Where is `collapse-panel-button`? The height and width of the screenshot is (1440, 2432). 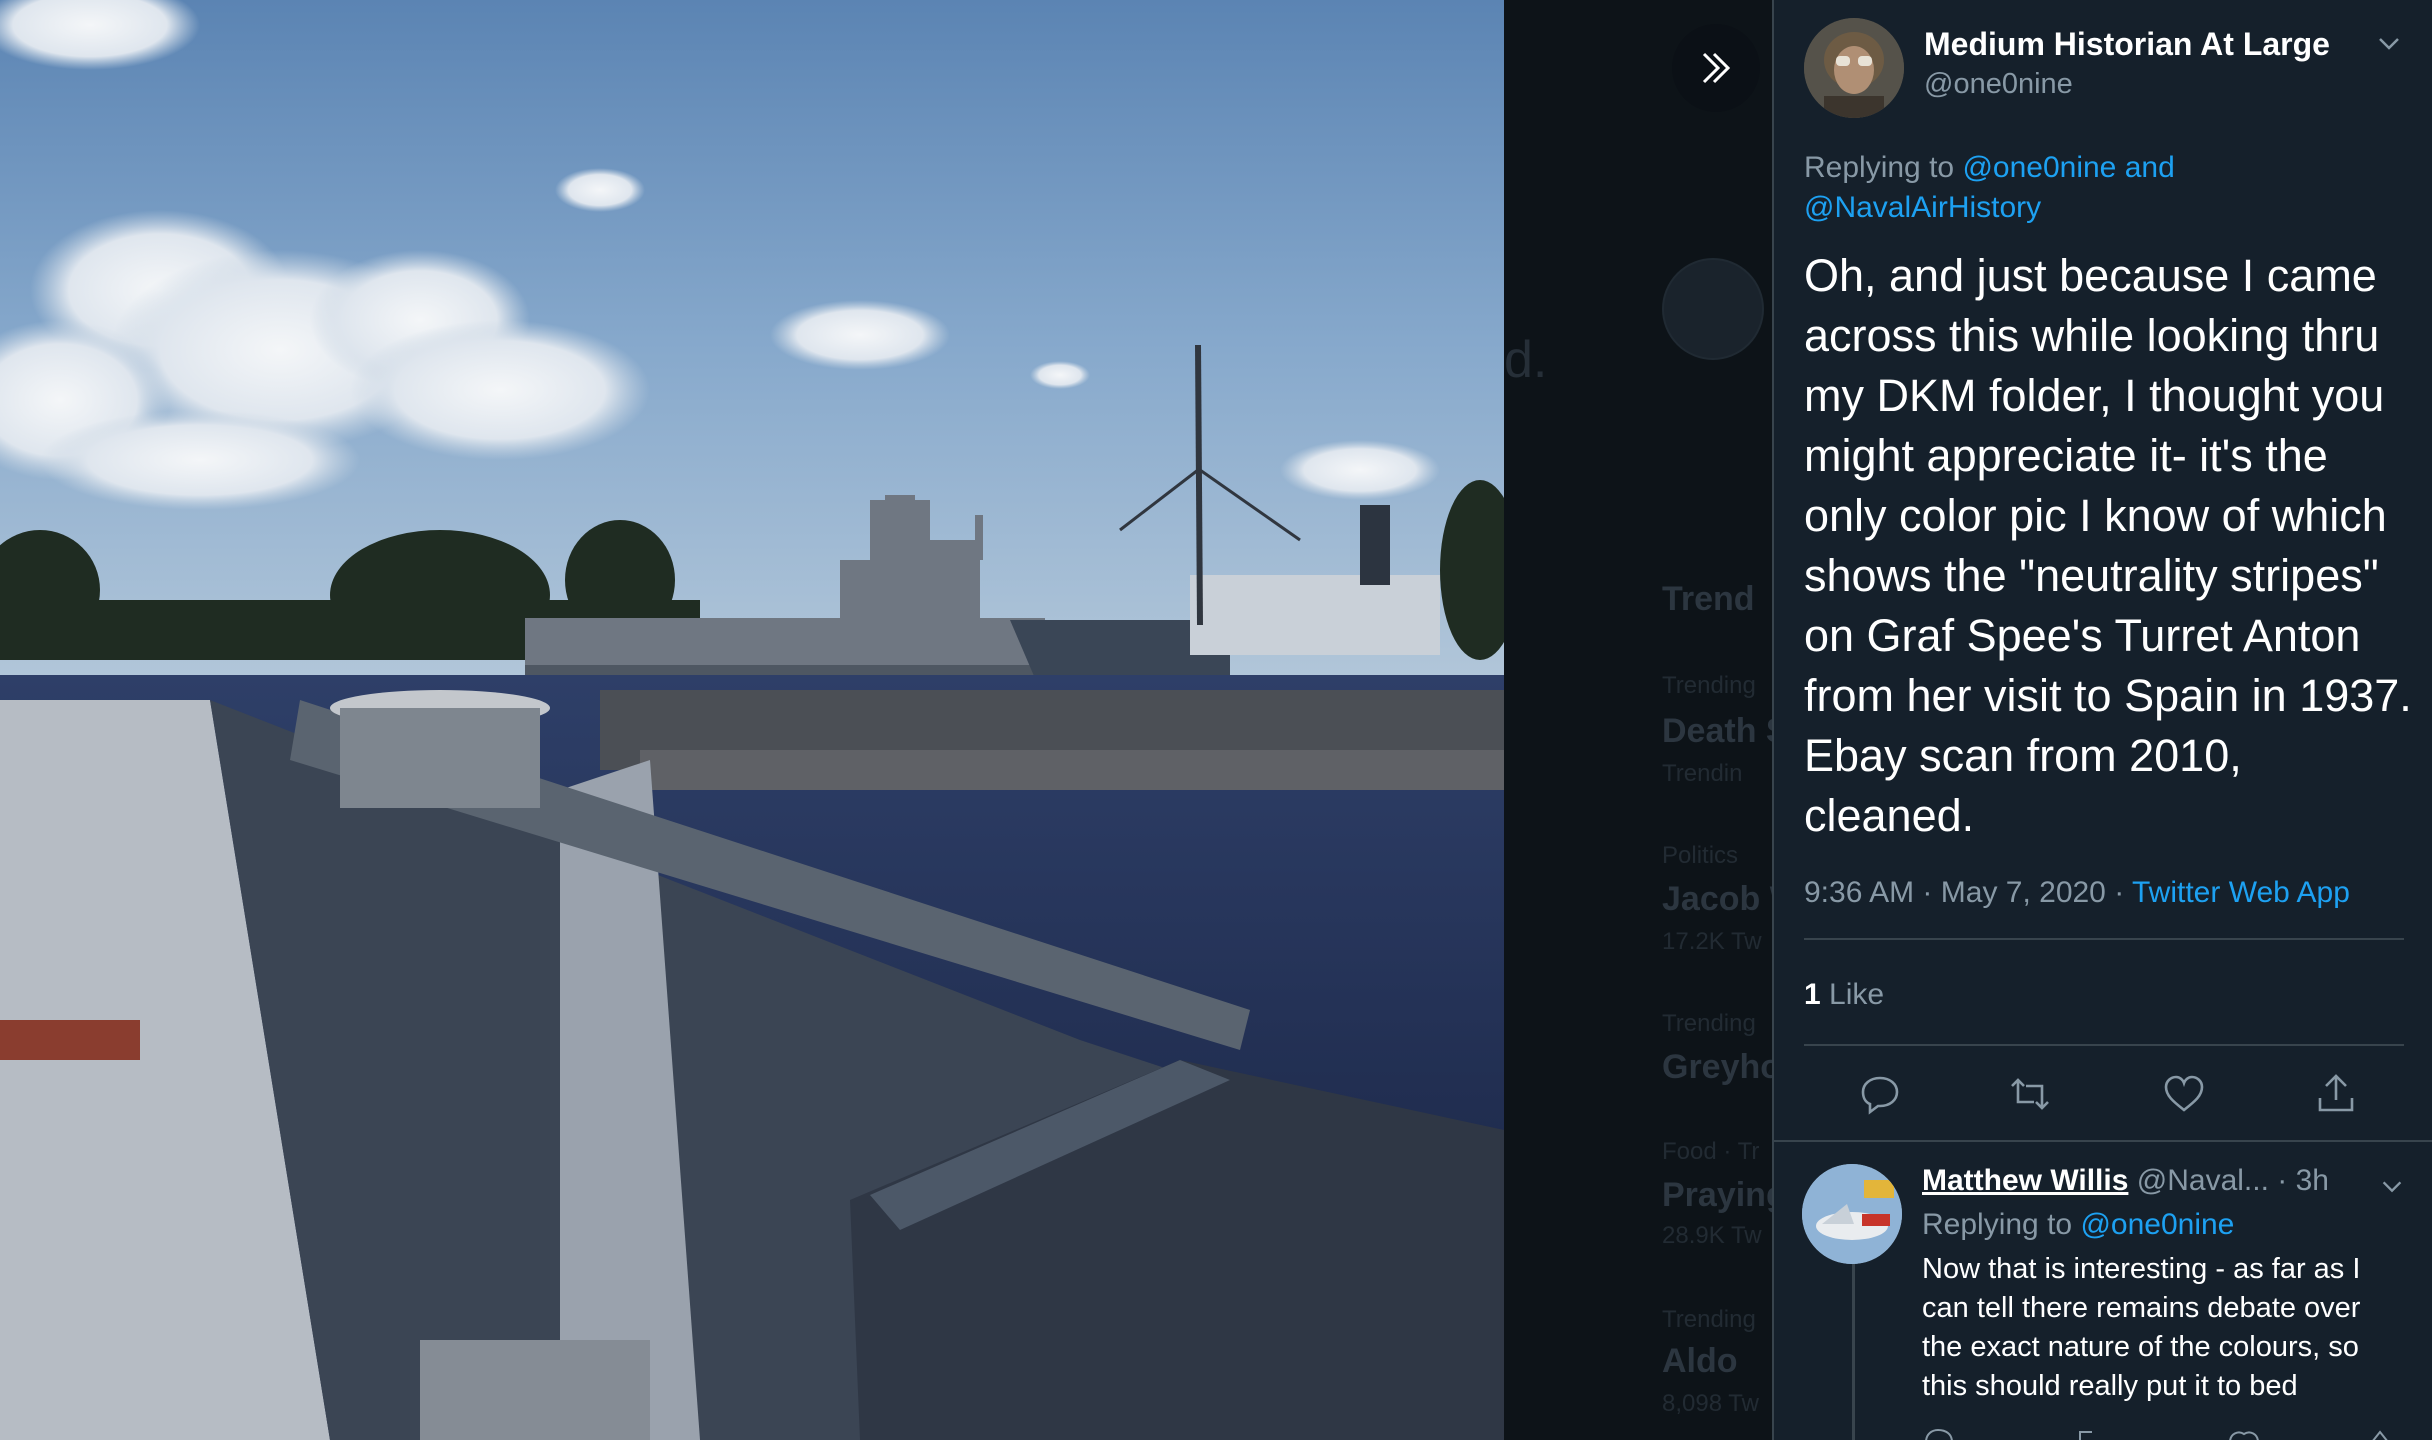 collapse-panel-button is located at coordinates (1716, 68).